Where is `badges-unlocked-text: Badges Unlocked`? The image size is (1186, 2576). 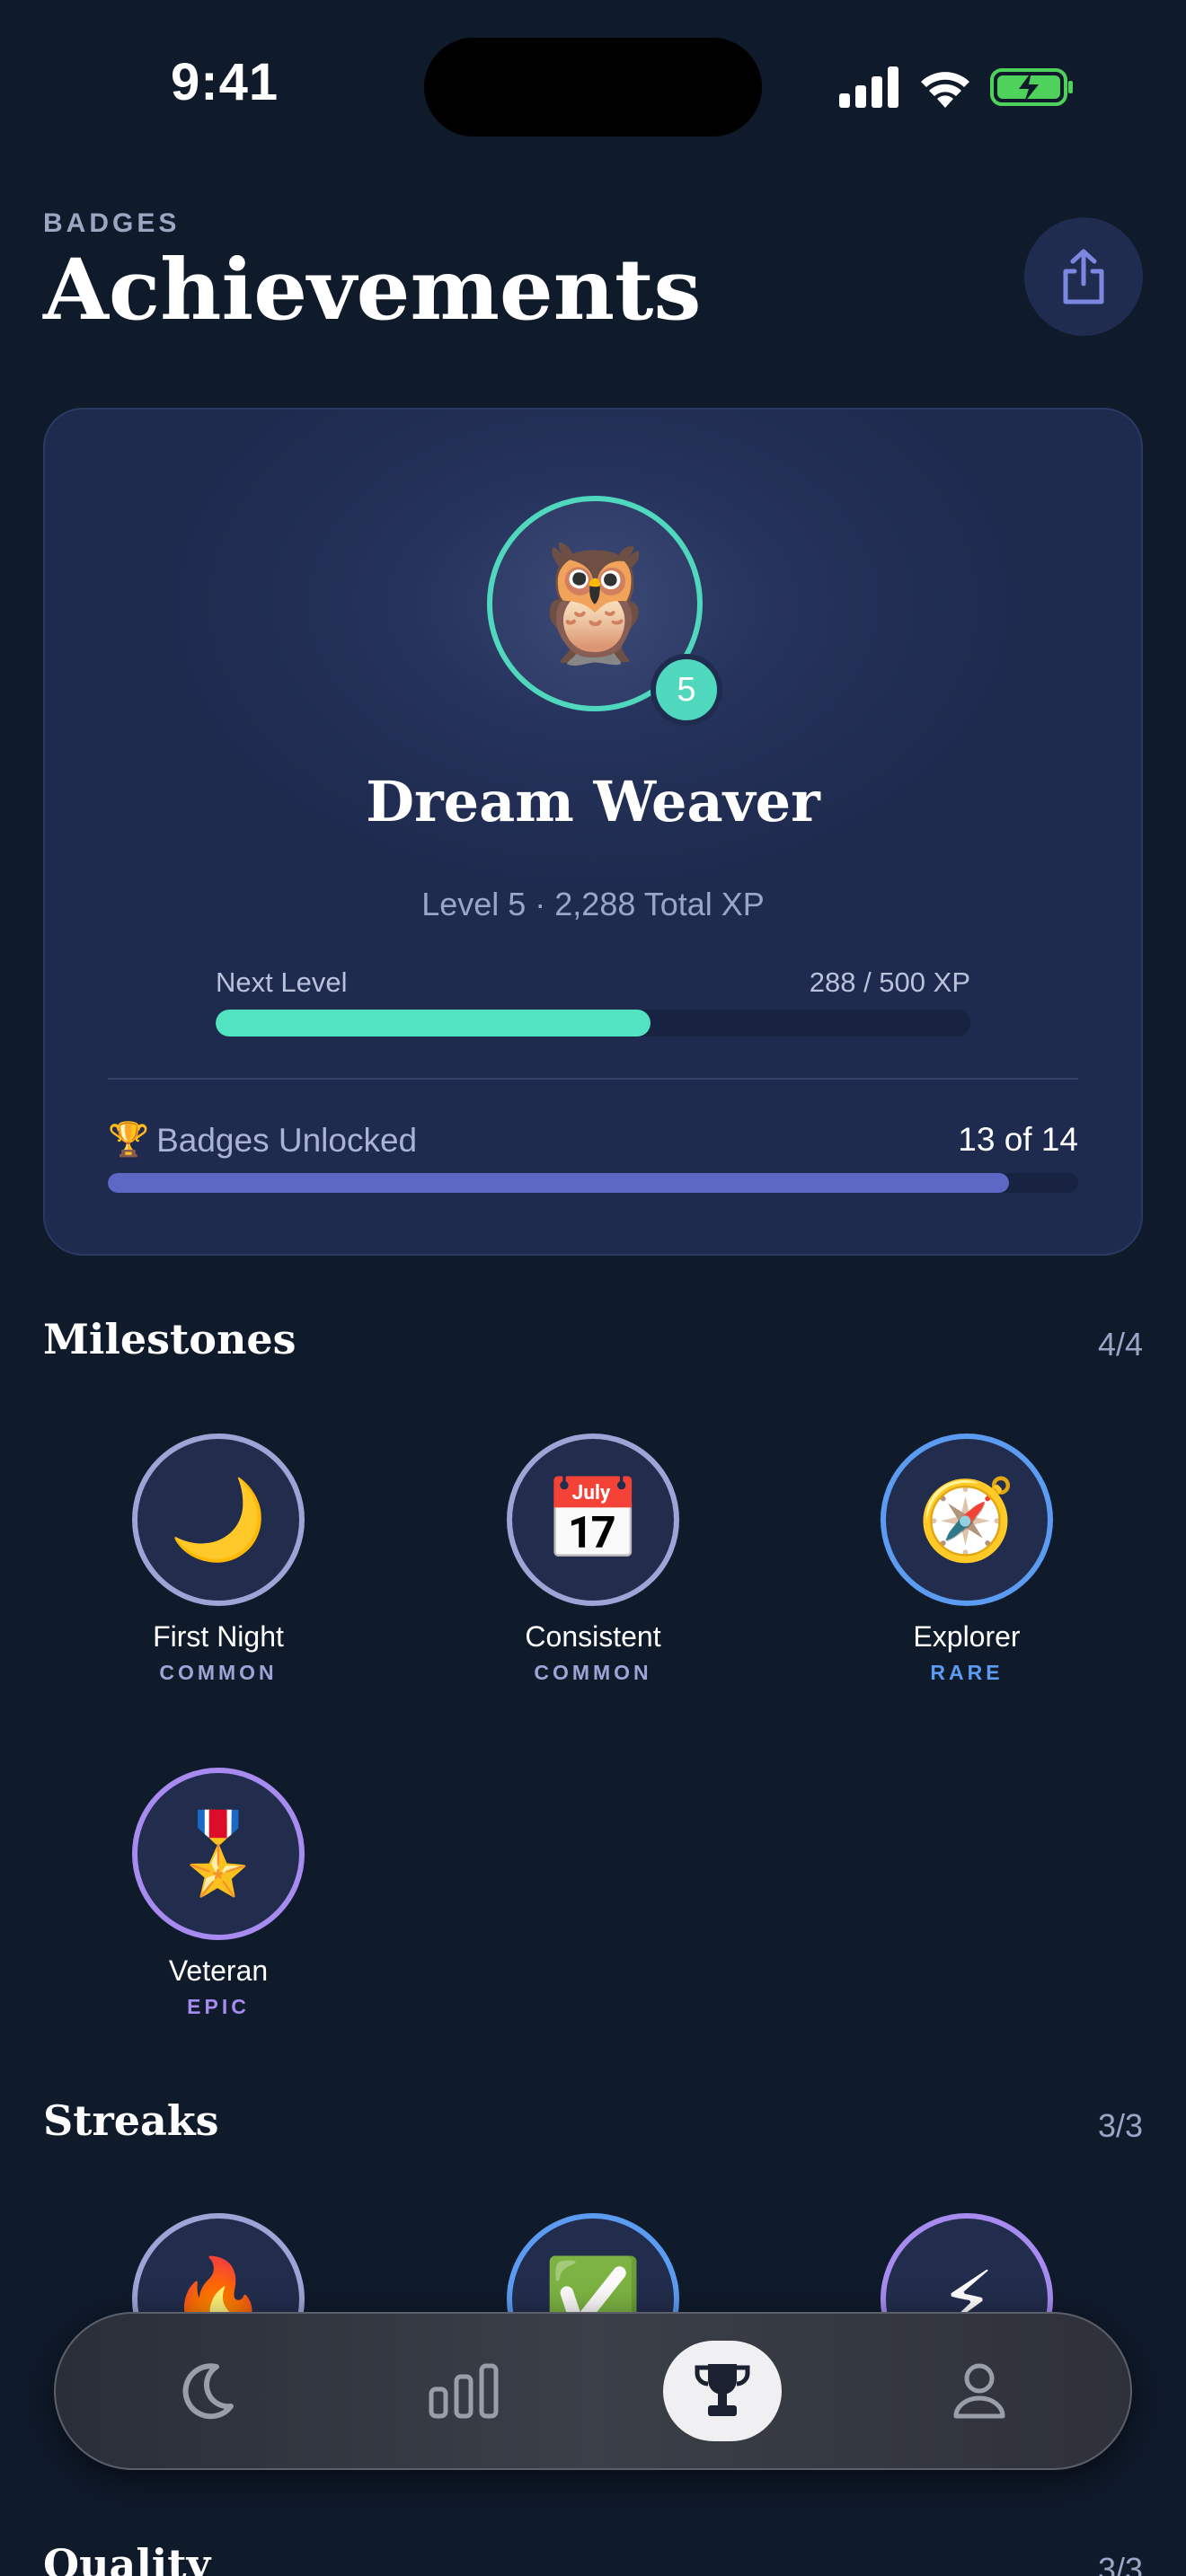
badges-unlocked-text: Badges Unlocked is located at coordinates (287, 1140).